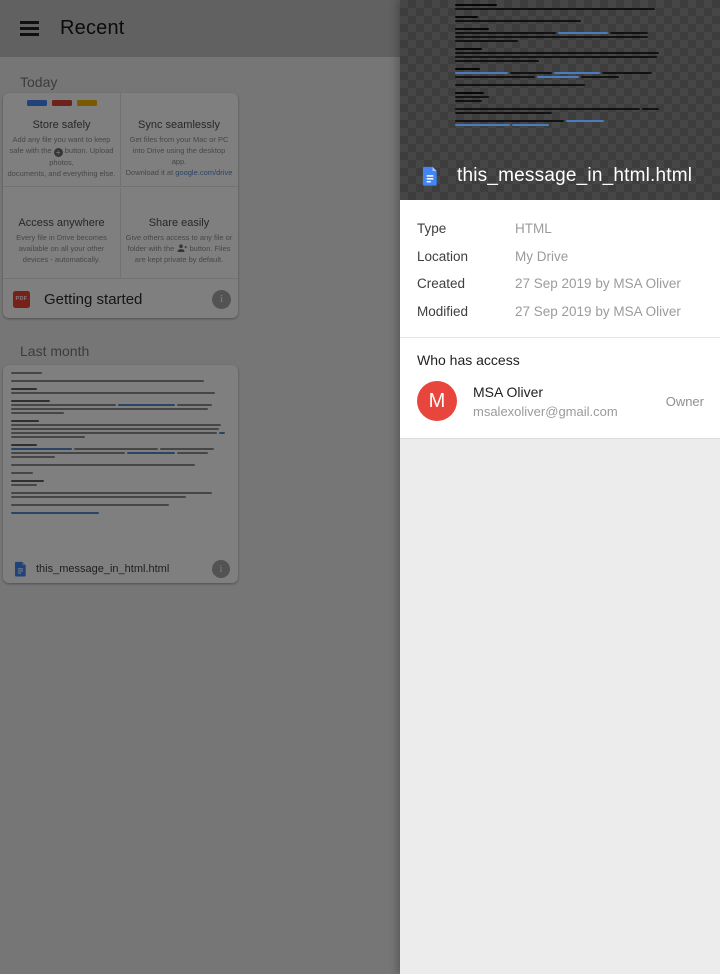  I want to click on avatar: M, so click(437, 401).